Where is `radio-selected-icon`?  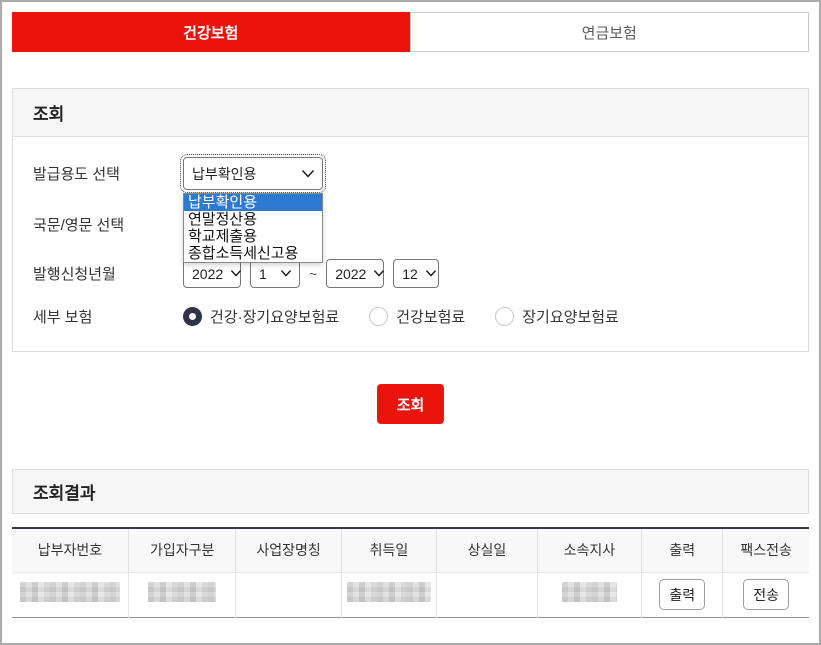
radio-selected-icon is located at coordinates (192, 316).